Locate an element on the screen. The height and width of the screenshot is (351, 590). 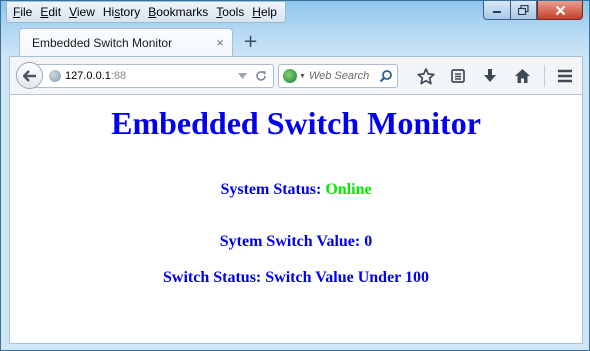
menu-file: File is located at coordinates (22, 12).